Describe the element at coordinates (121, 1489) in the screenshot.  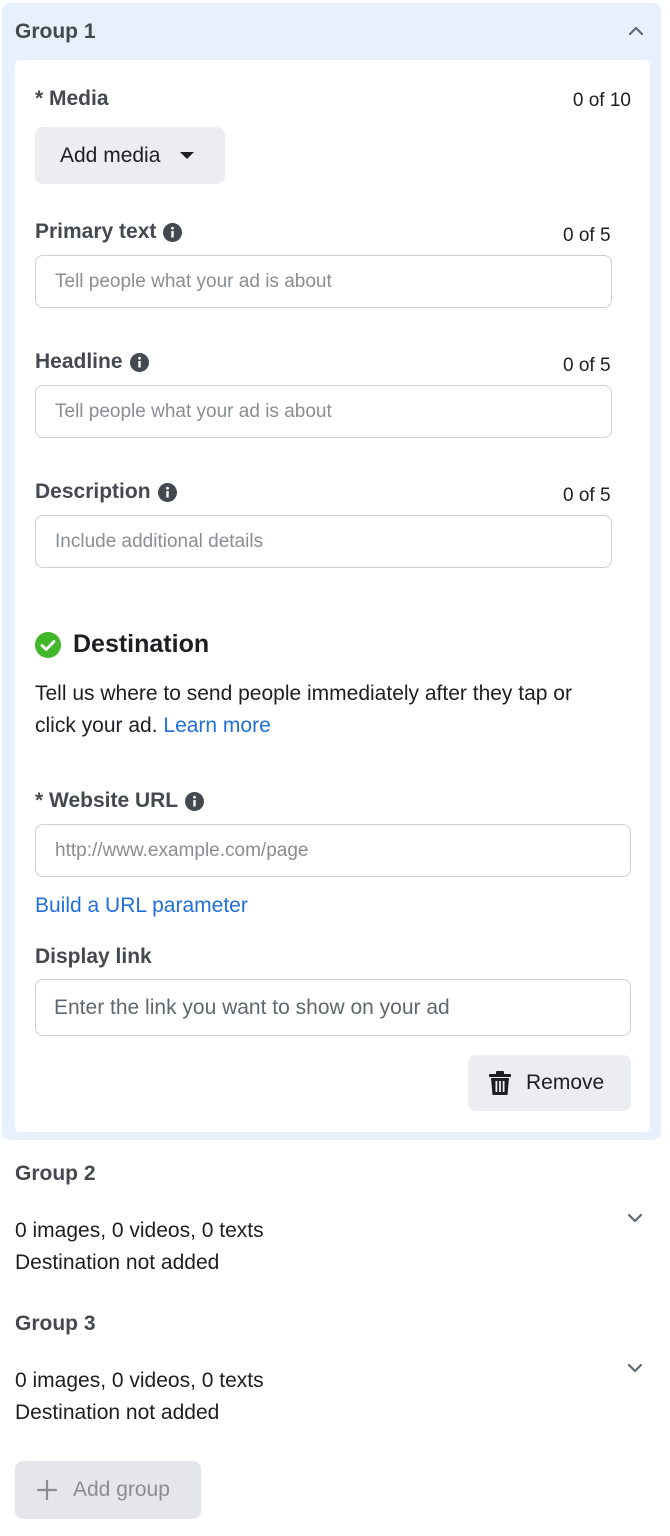
I see `add-group-label: Add group` at that location.